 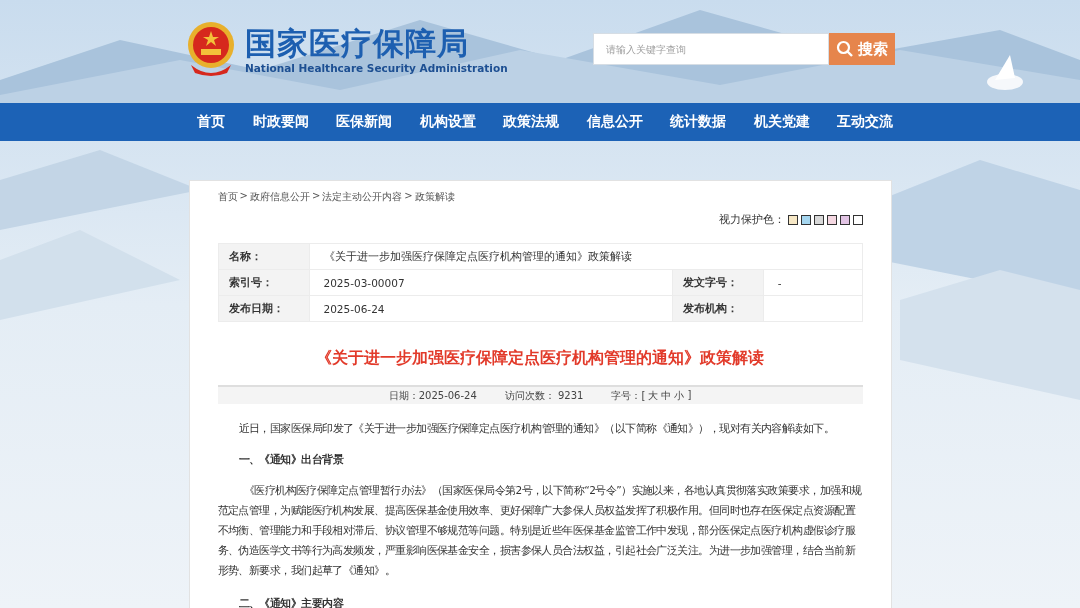 I want to click on site-subtitle: National Healthcare Security Administration, so click(x=376, y=68).